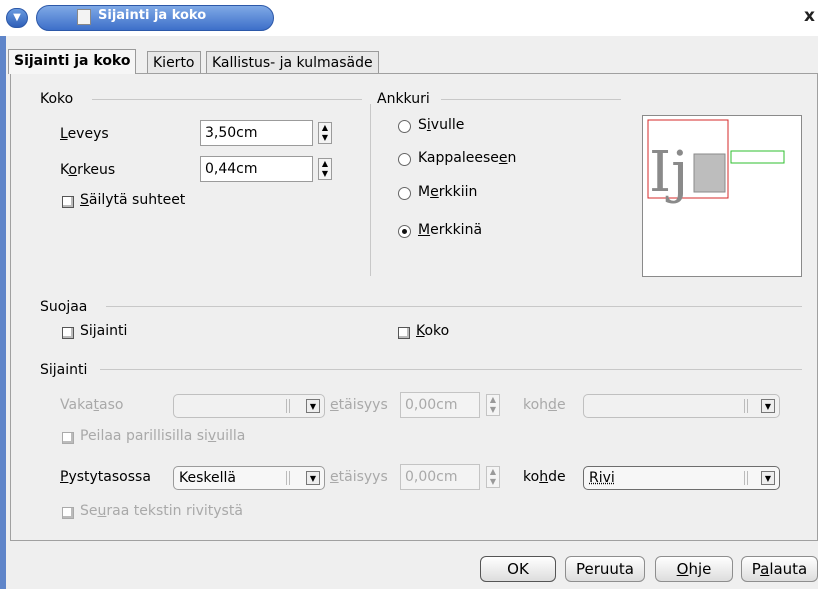  Describe the element at coordinates (104, 331) in the screenshot. I see `protect-position-label: Sijainti` at that location.